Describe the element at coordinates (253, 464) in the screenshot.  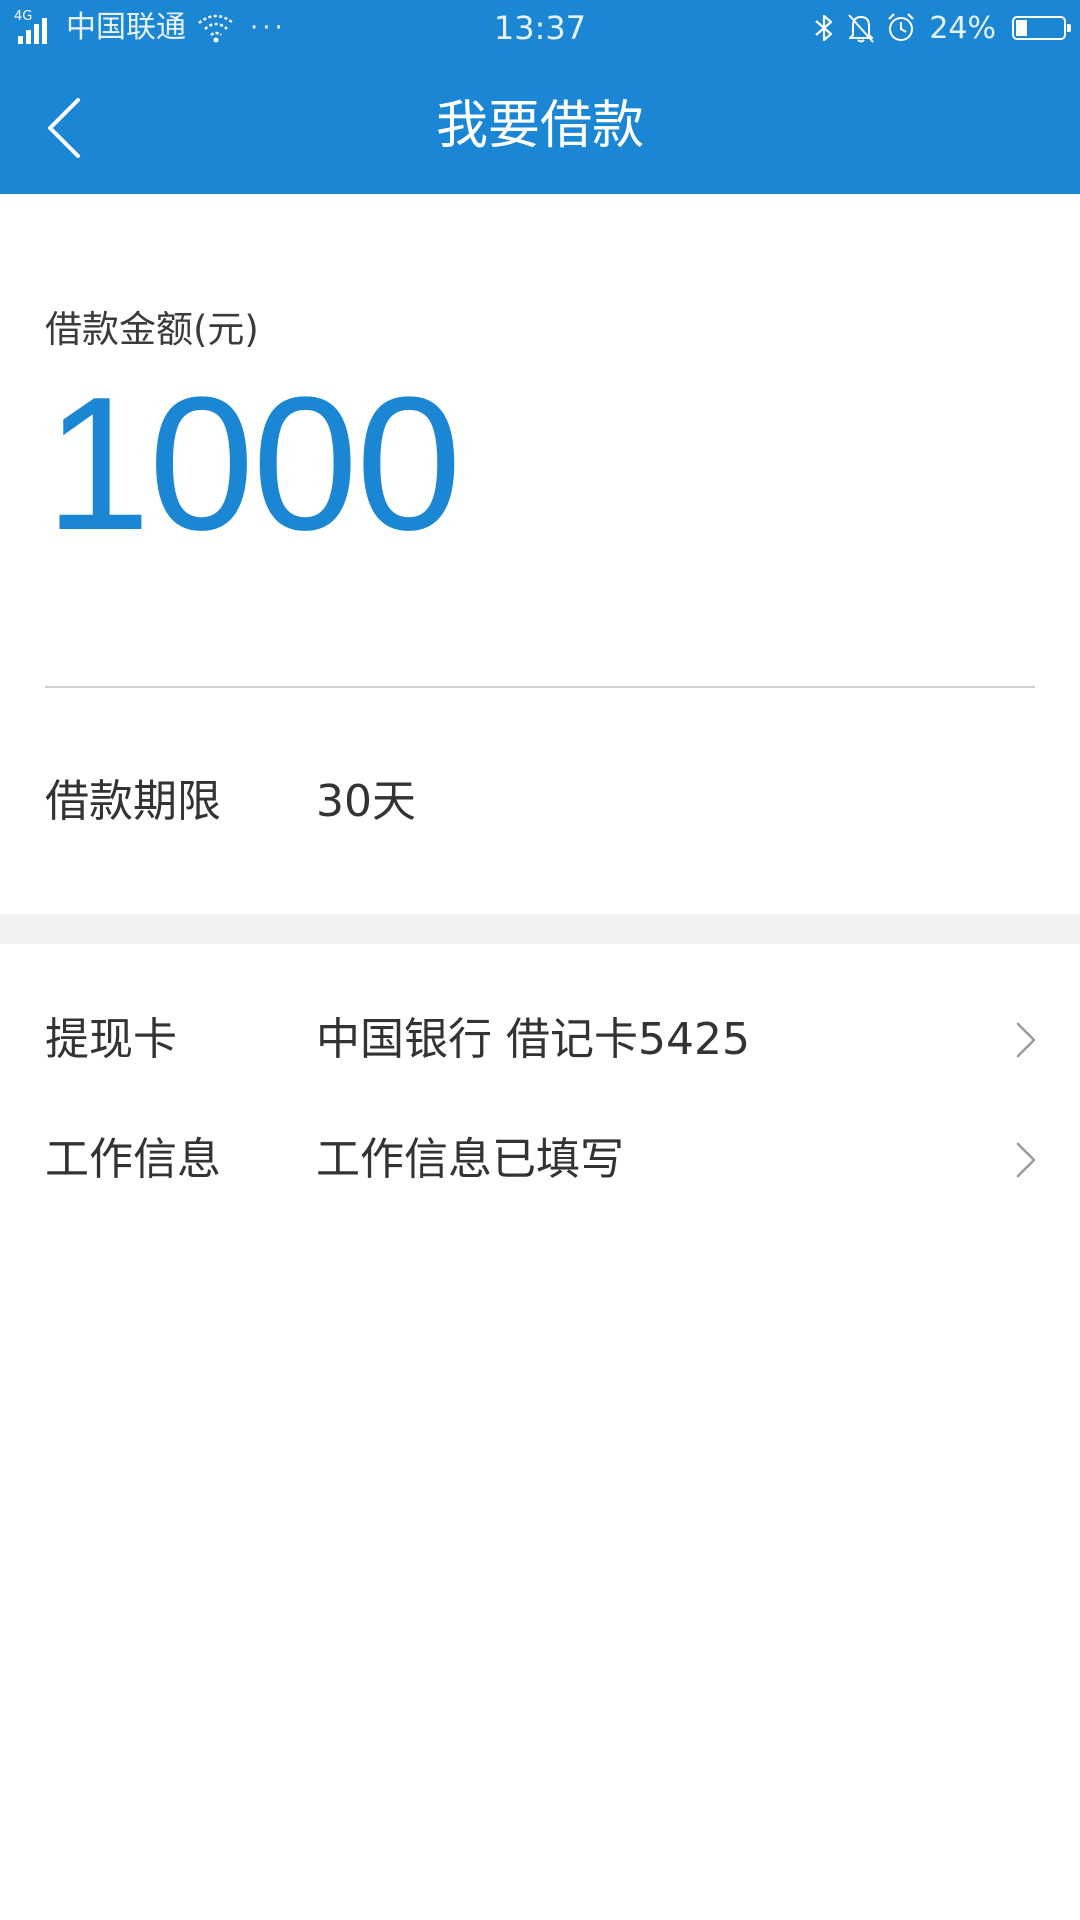
I see `loan-amount-value: 1000` at that location.